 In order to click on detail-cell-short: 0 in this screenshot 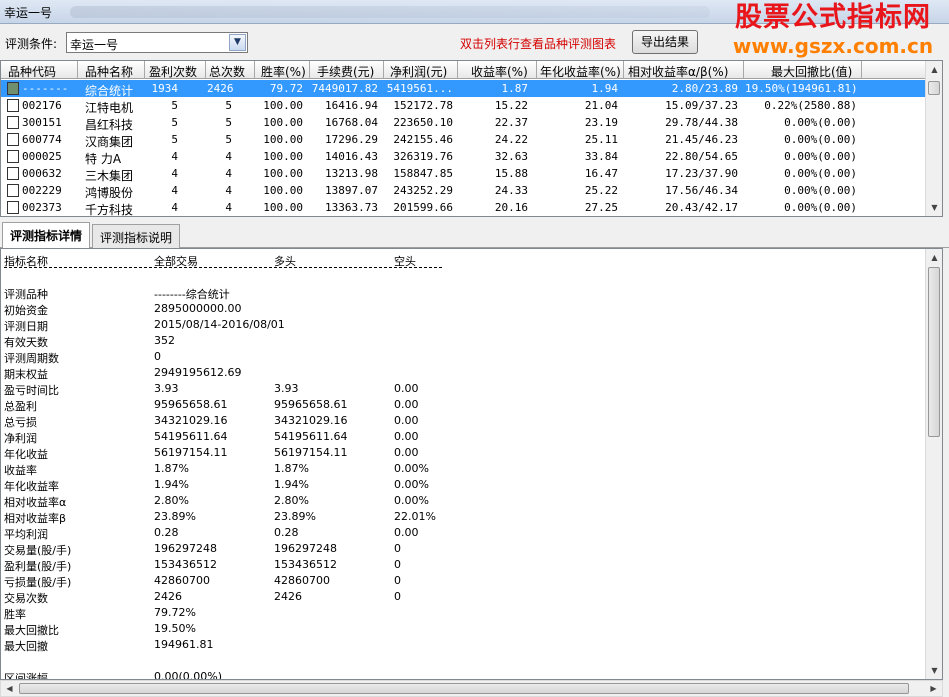, I will do `click(397, 548)`.